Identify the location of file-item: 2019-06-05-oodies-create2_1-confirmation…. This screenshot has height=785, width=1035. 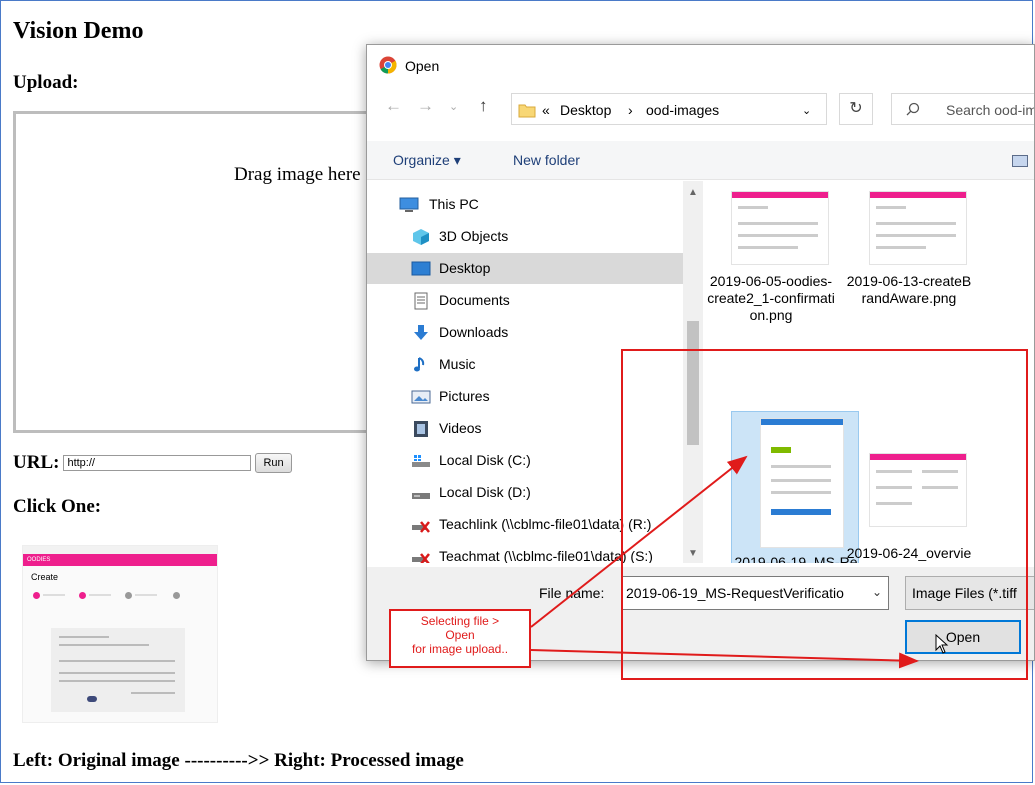
(771, 278).